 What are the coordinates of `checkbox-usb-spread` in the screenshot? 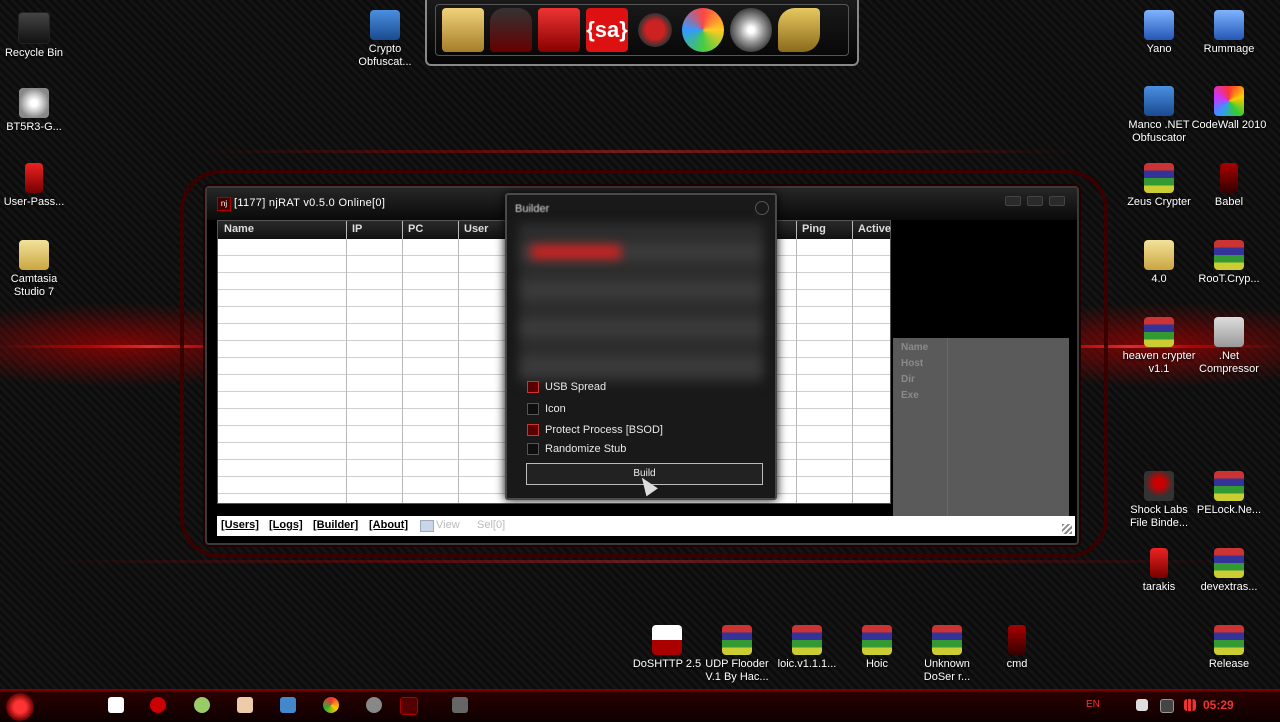 It's located at (533, 387).